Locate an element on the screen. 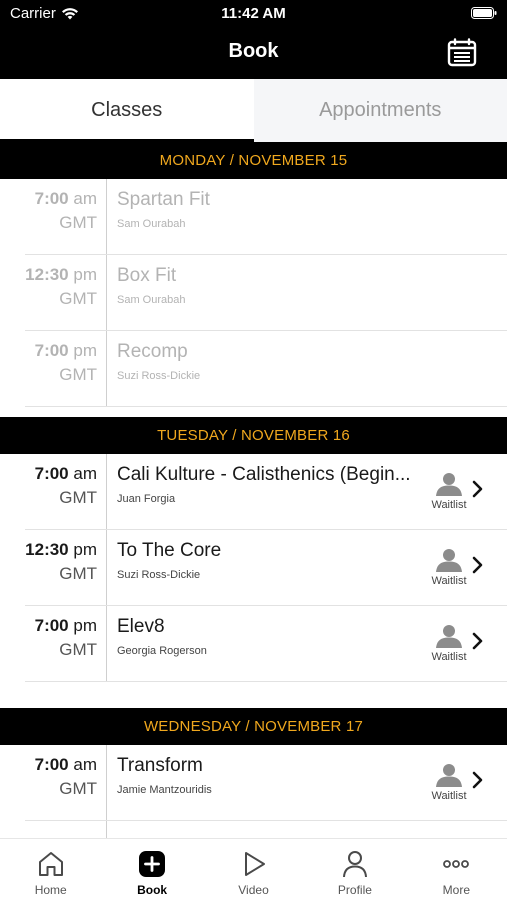  class-name: Box Fit is located at coordinates (147, 275).